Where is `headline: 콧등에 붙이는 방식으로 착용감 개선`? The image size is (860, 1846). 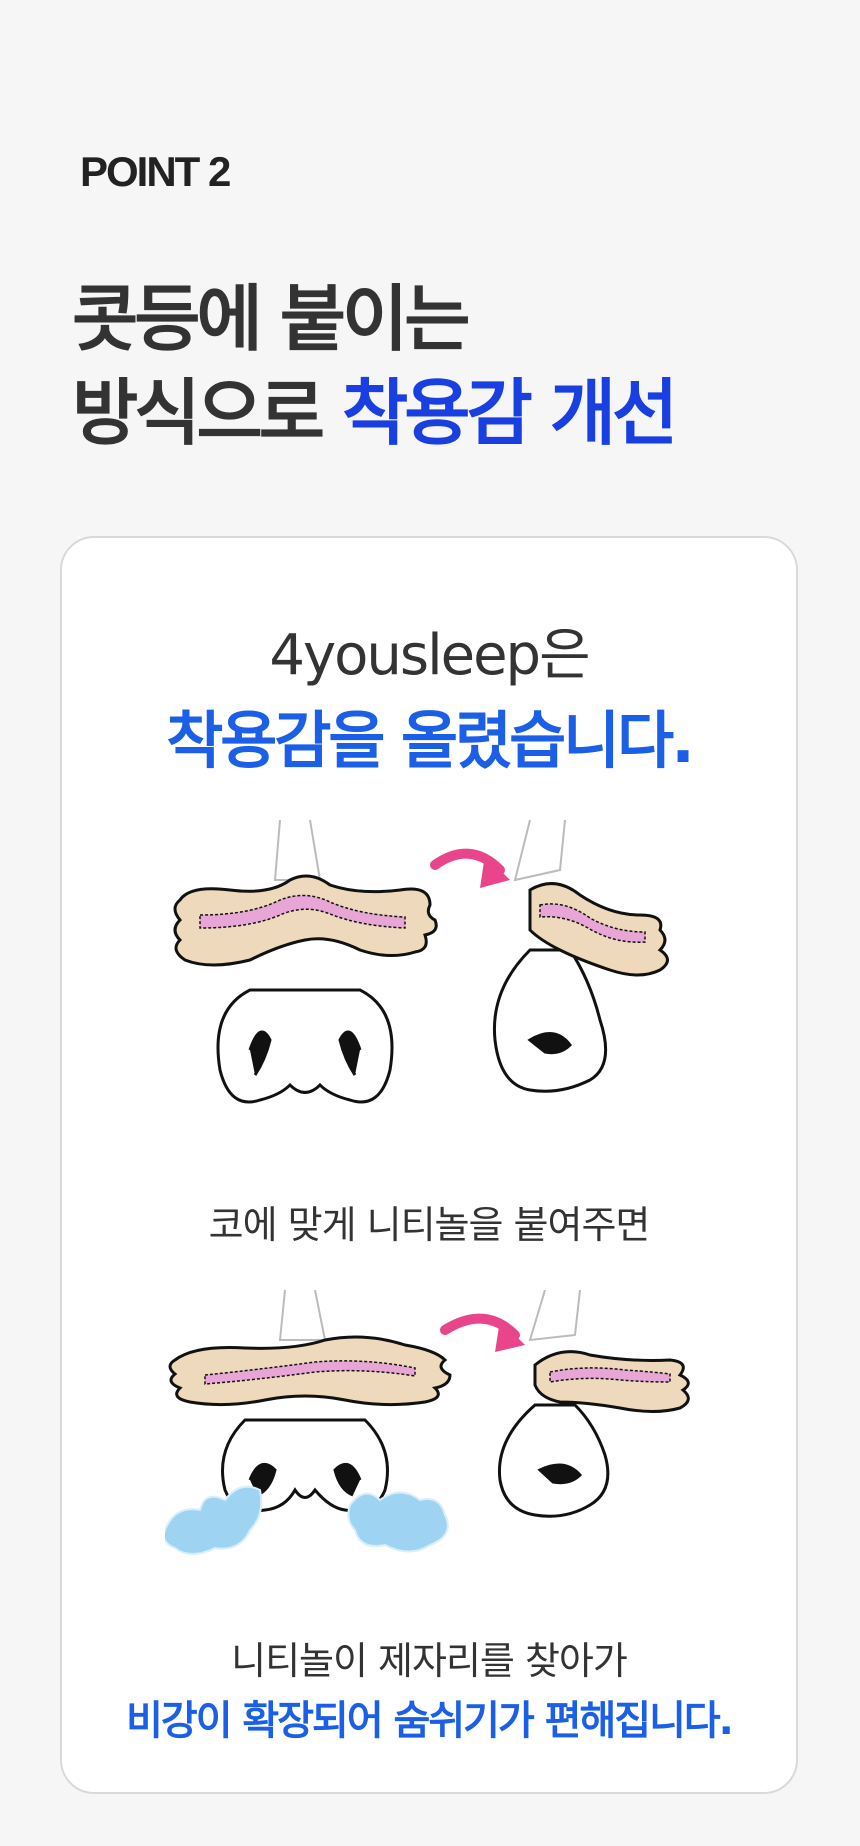 headline: 콧등에 붙이는 방식으로 착용감 개선 is located at coordinates (375, 366).